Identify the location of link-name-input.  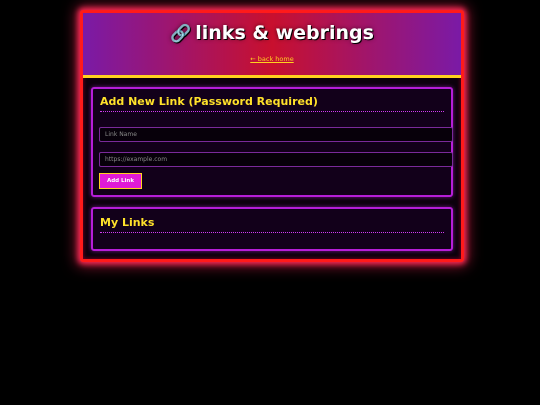
(276, 134).